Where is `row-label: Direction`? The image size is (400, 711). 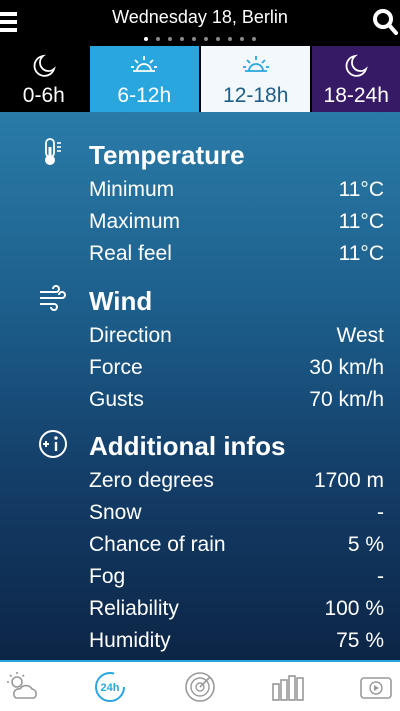 row-label: Direction is located at coordinates (130, 335).